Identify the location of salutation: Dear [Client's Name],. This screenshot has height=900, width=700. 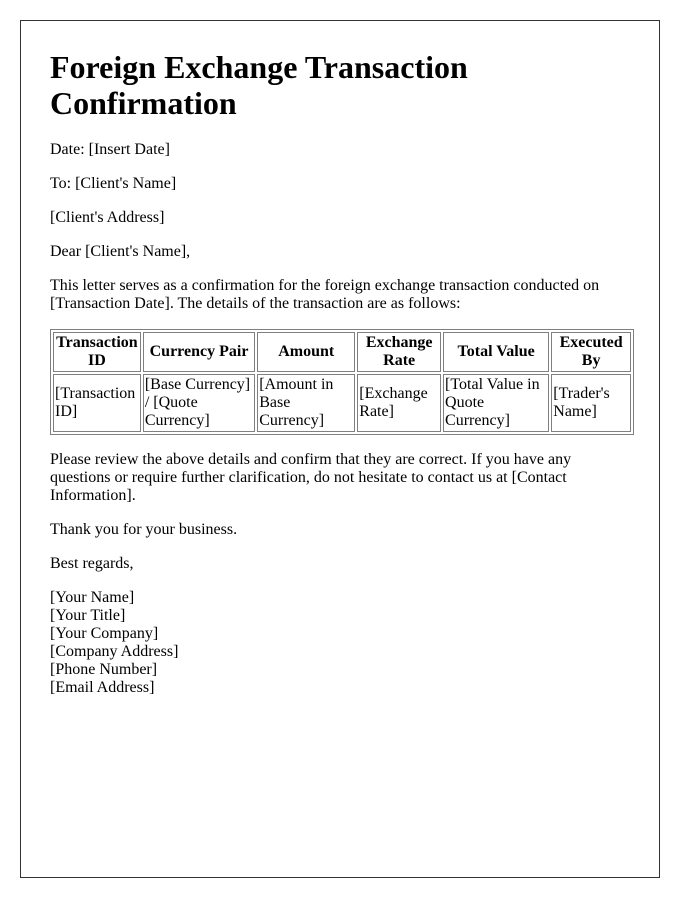
(120, 251).